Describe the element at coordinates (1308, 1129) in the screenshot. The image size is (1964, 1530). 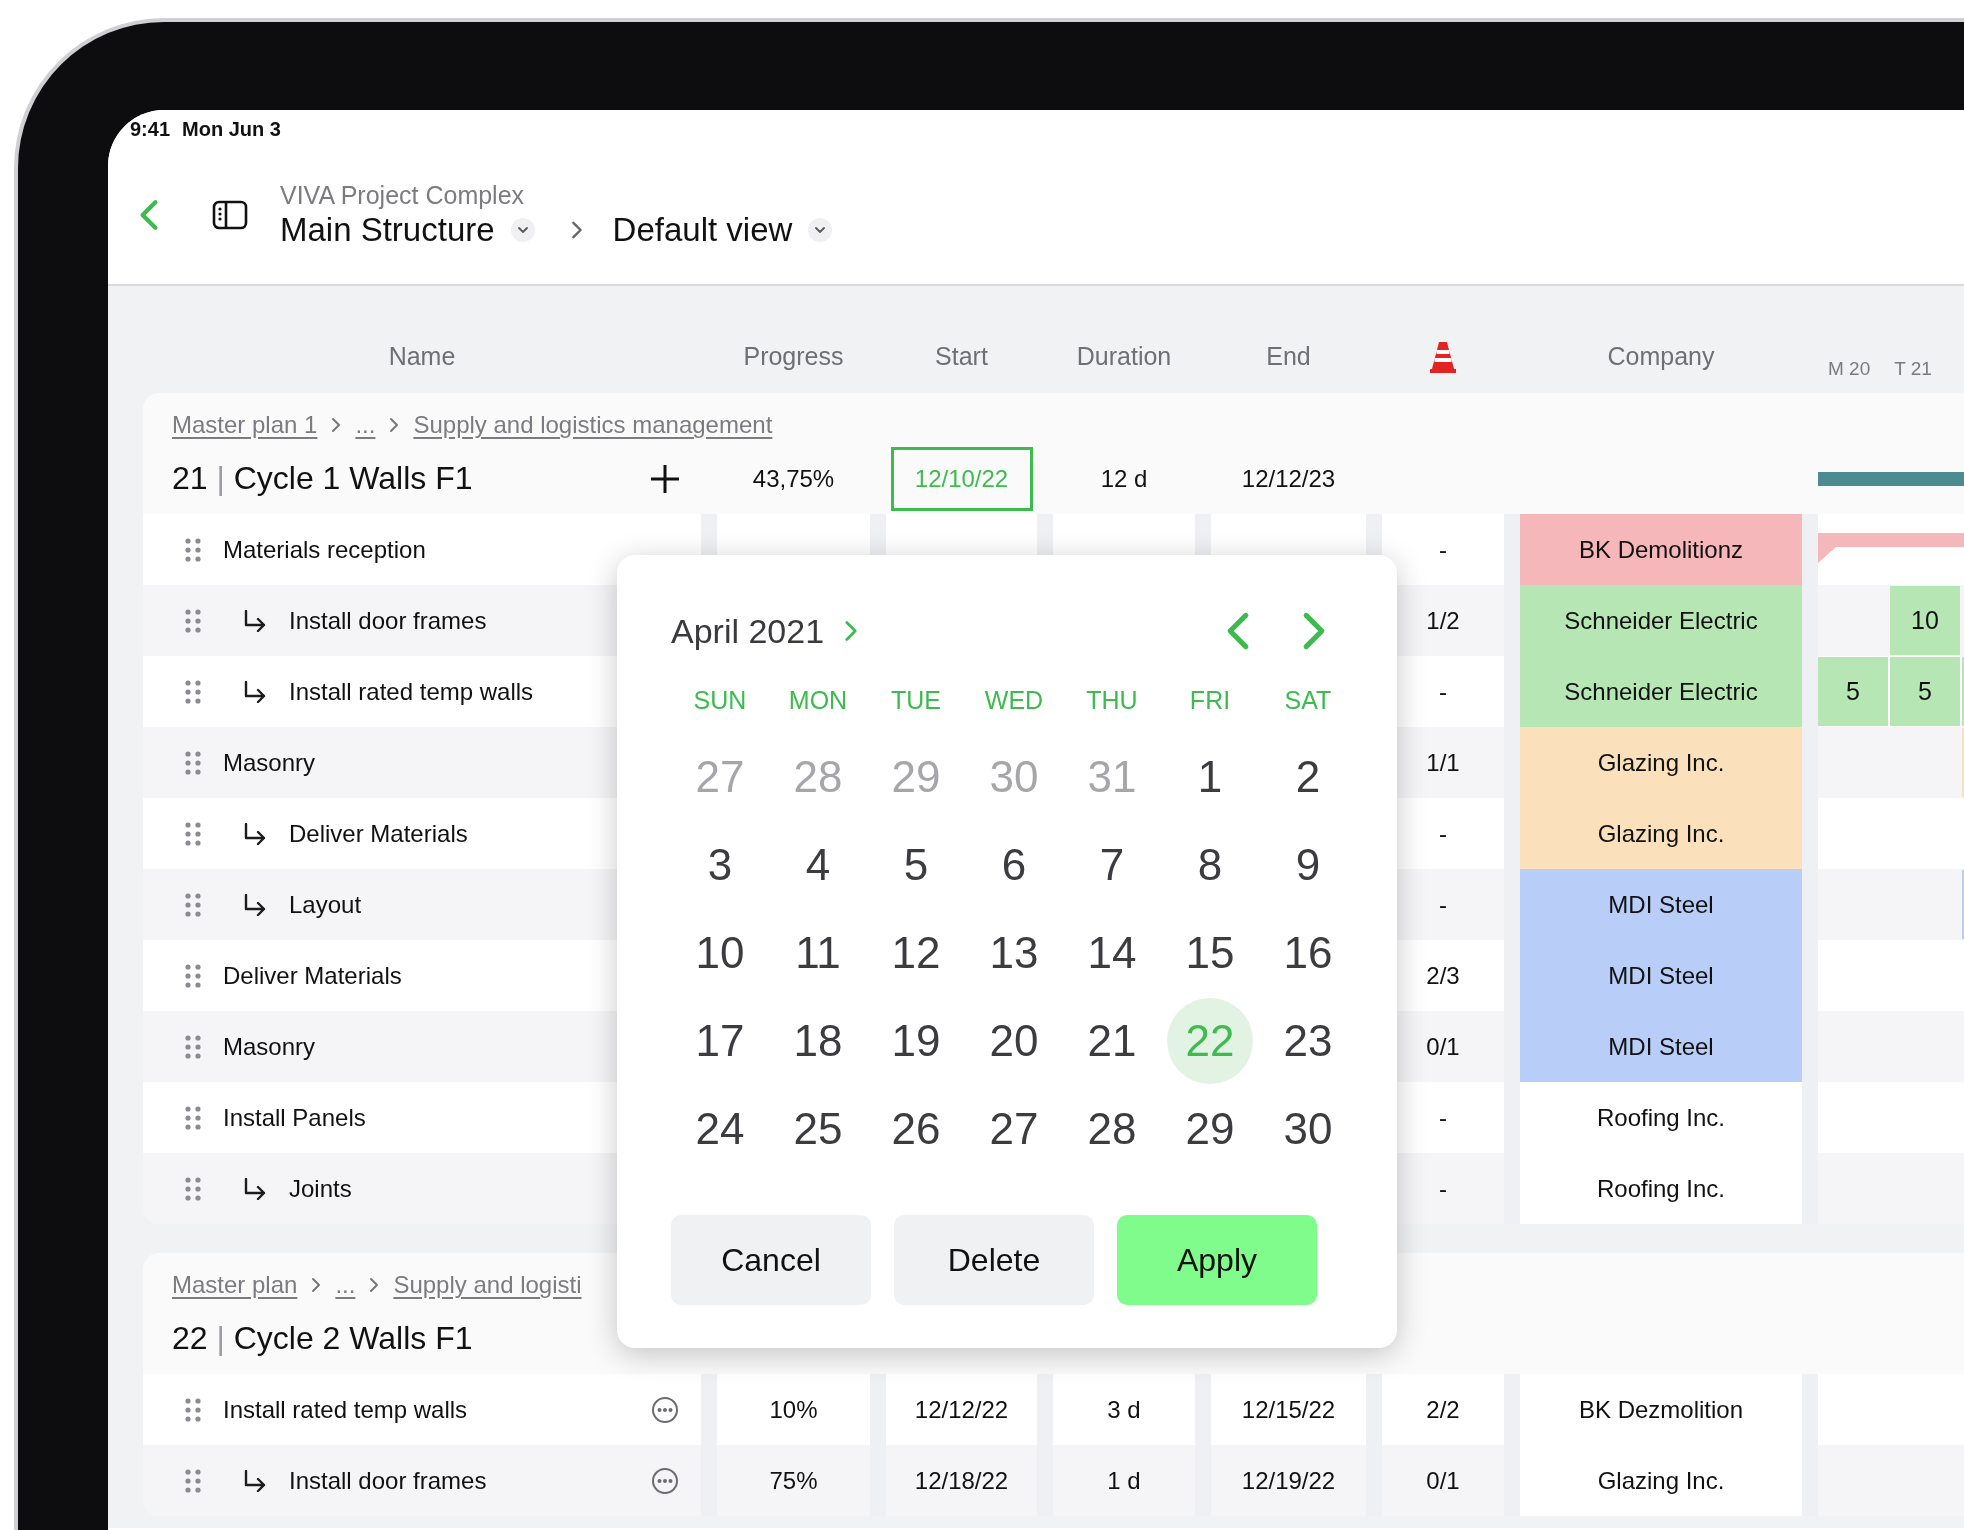
I see `calendar-day: 30` at that location.